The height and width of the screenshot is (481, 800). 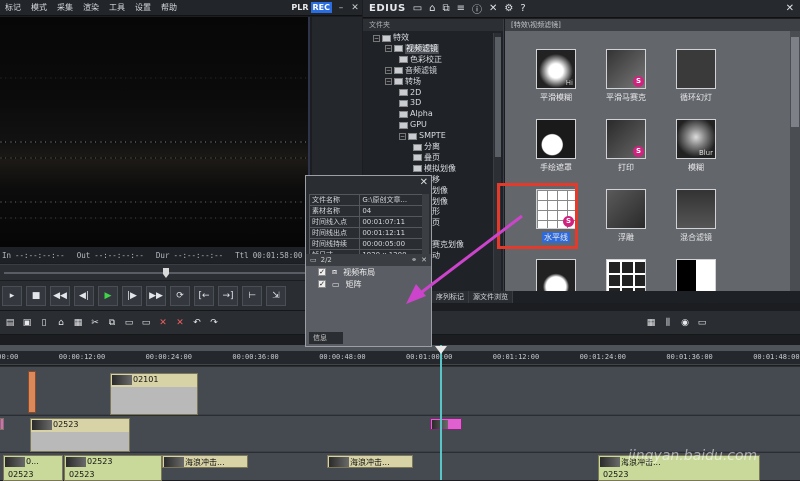 I want to click on record-icon: ◉, so click(x=685, y=323).